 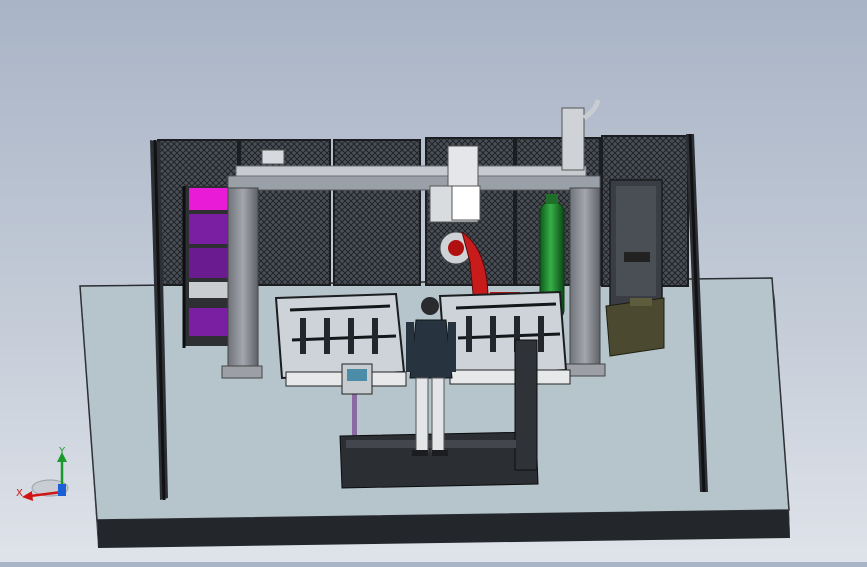 What do you see at coordinates (635, 268) in the screenshot?
I see `control-cabinet` at bounding box center [635, 268].